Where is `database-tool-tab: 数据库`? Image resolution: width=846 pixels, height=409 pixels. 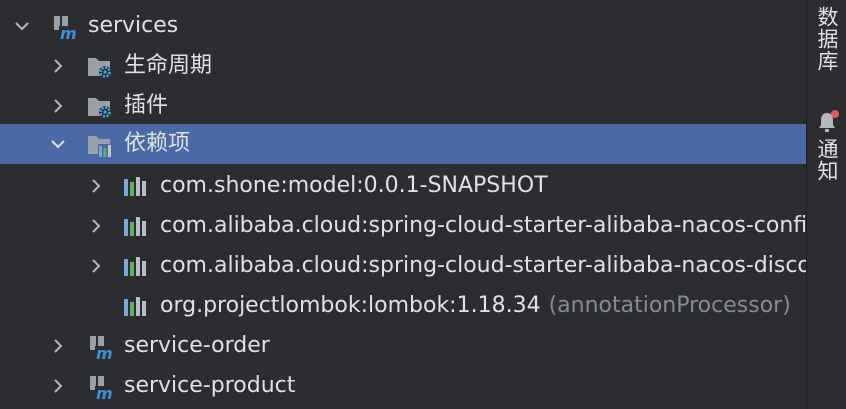
database-tool-tab: 数据库 is located at coordinates (826, 39).